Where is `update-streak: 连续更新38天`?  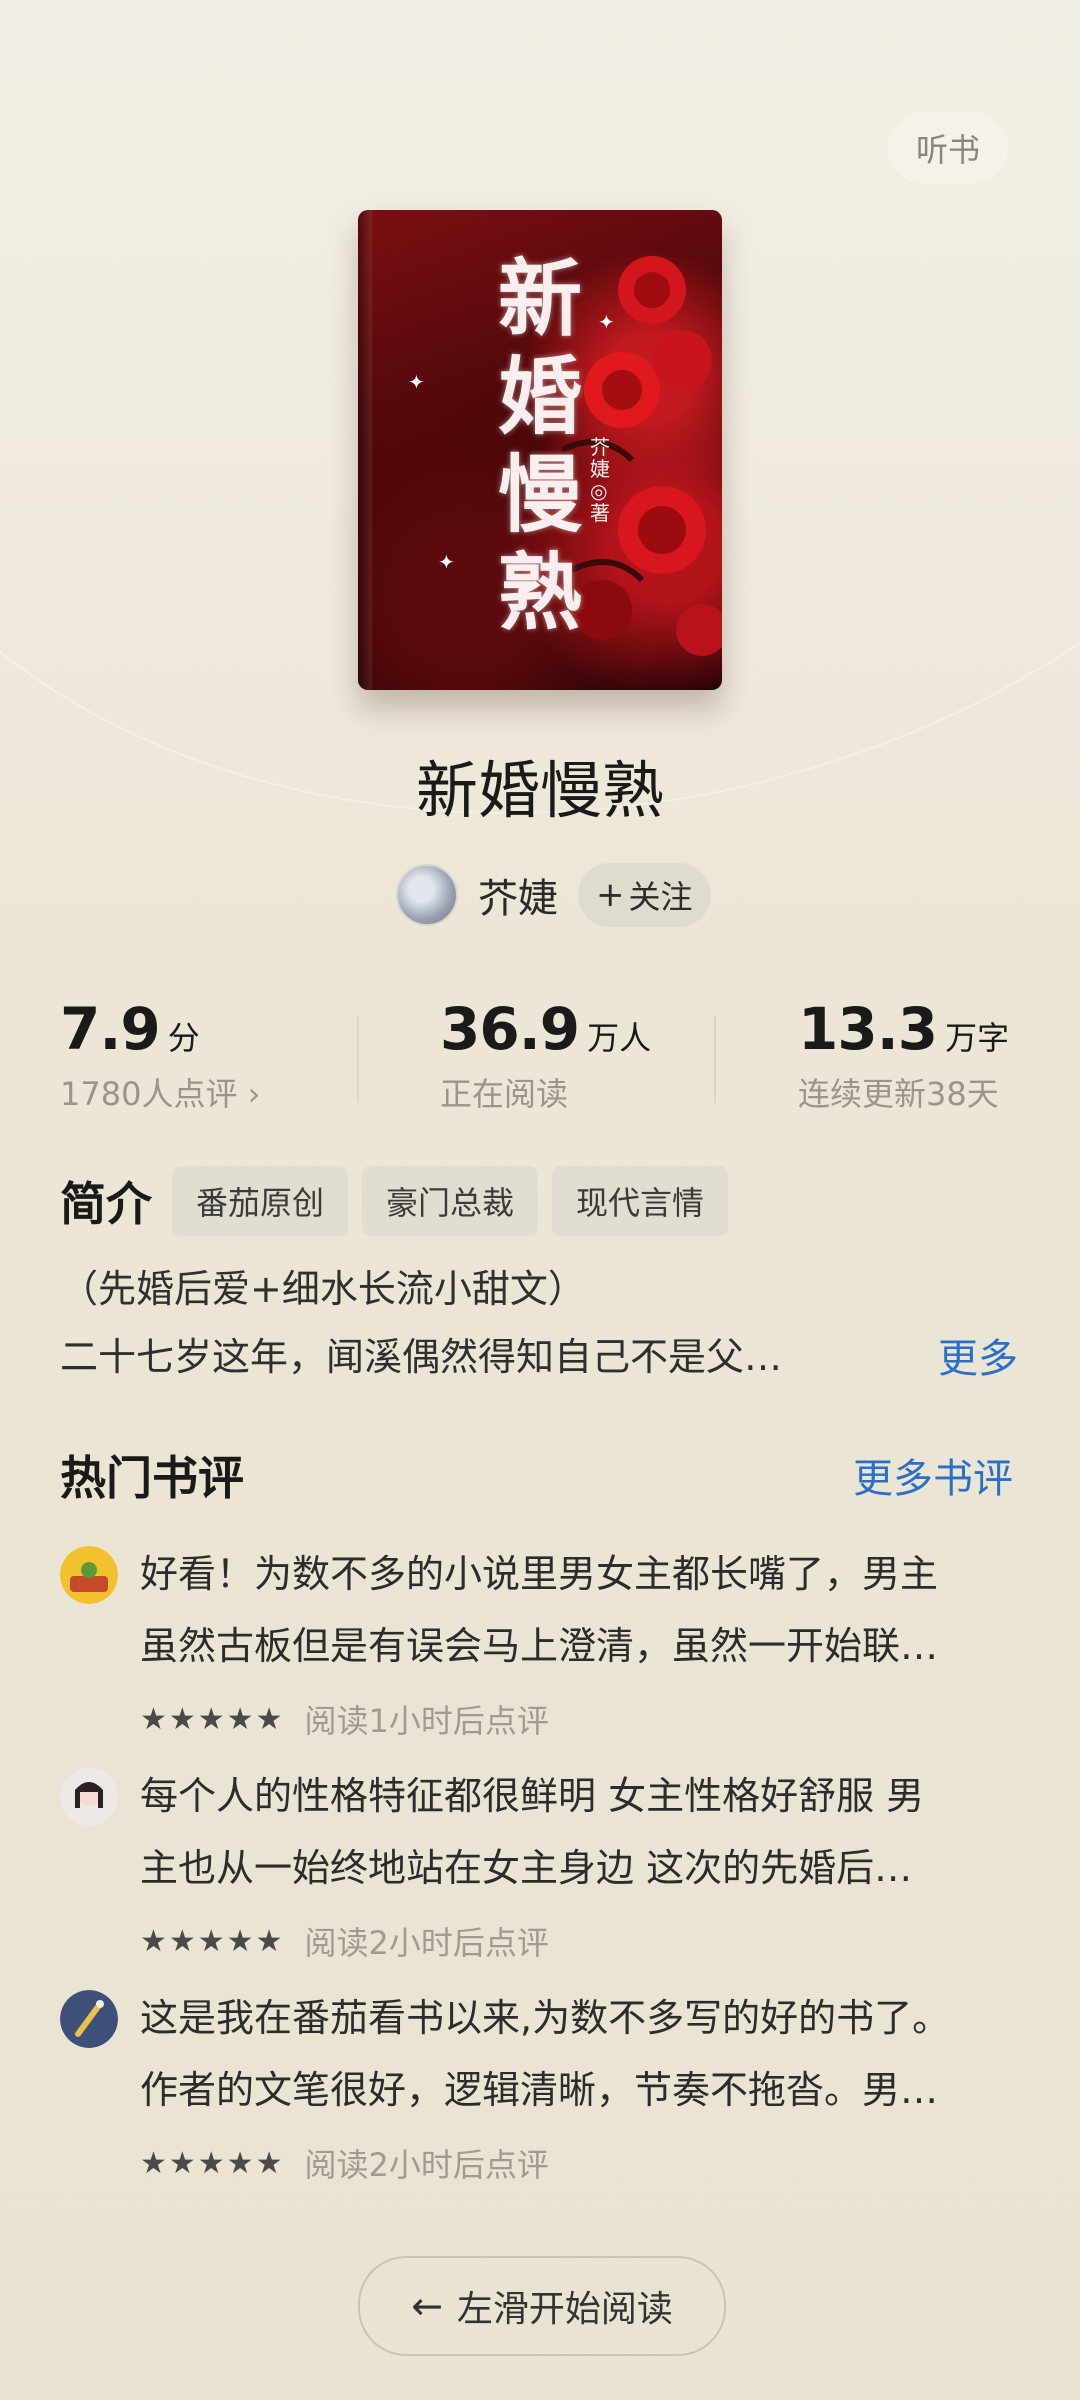 update-streak: 连续更新38天 is located at coordinates (898, 1094).